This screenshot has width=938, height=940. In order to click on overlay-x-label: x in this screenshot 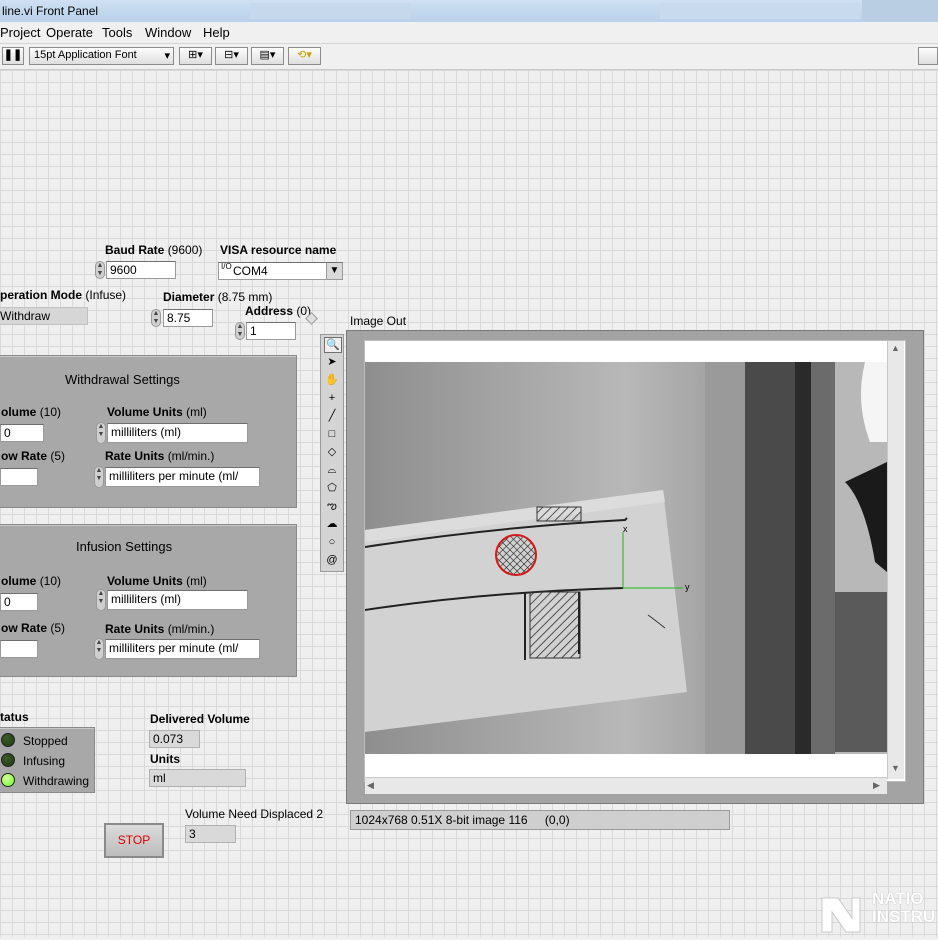, I will do `click(625, 529)`.